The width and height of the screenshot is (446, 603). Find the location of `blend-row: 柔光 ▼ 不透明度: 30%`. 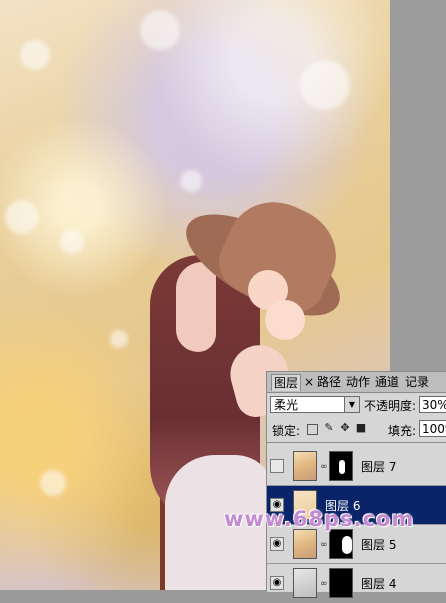

blend-row: 柔光 ▼ 不透明度: 30% is located at coordinates (356, 405).